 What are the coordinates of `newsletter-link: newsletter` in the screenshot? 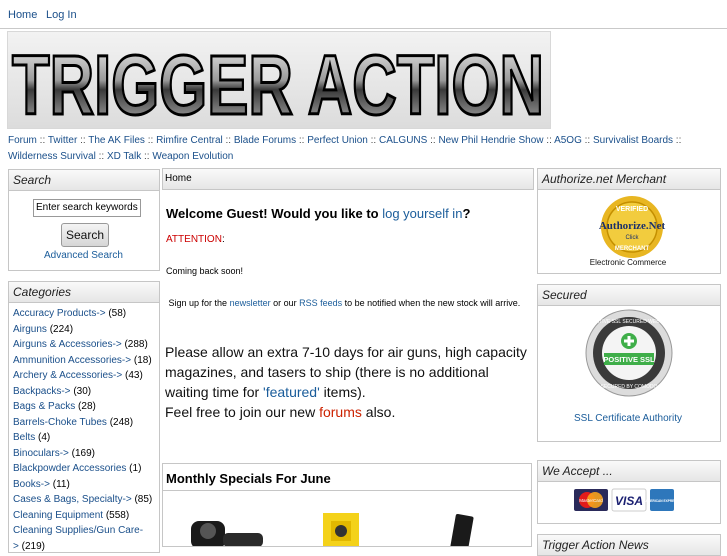 It's located at (250, 303).